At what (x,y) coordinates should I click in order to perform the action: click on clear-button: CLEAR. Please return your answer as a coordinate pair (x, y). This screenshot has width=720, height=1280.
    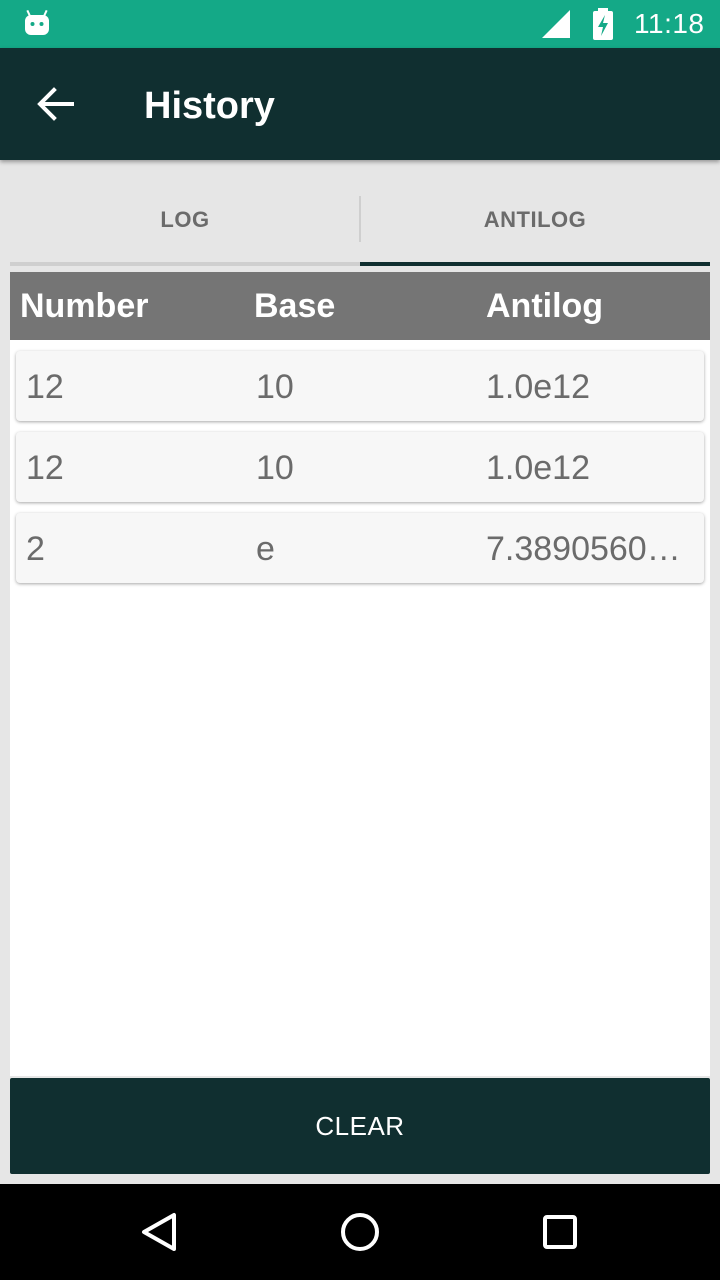
    Looking at the image, I should click on (360, 1126).